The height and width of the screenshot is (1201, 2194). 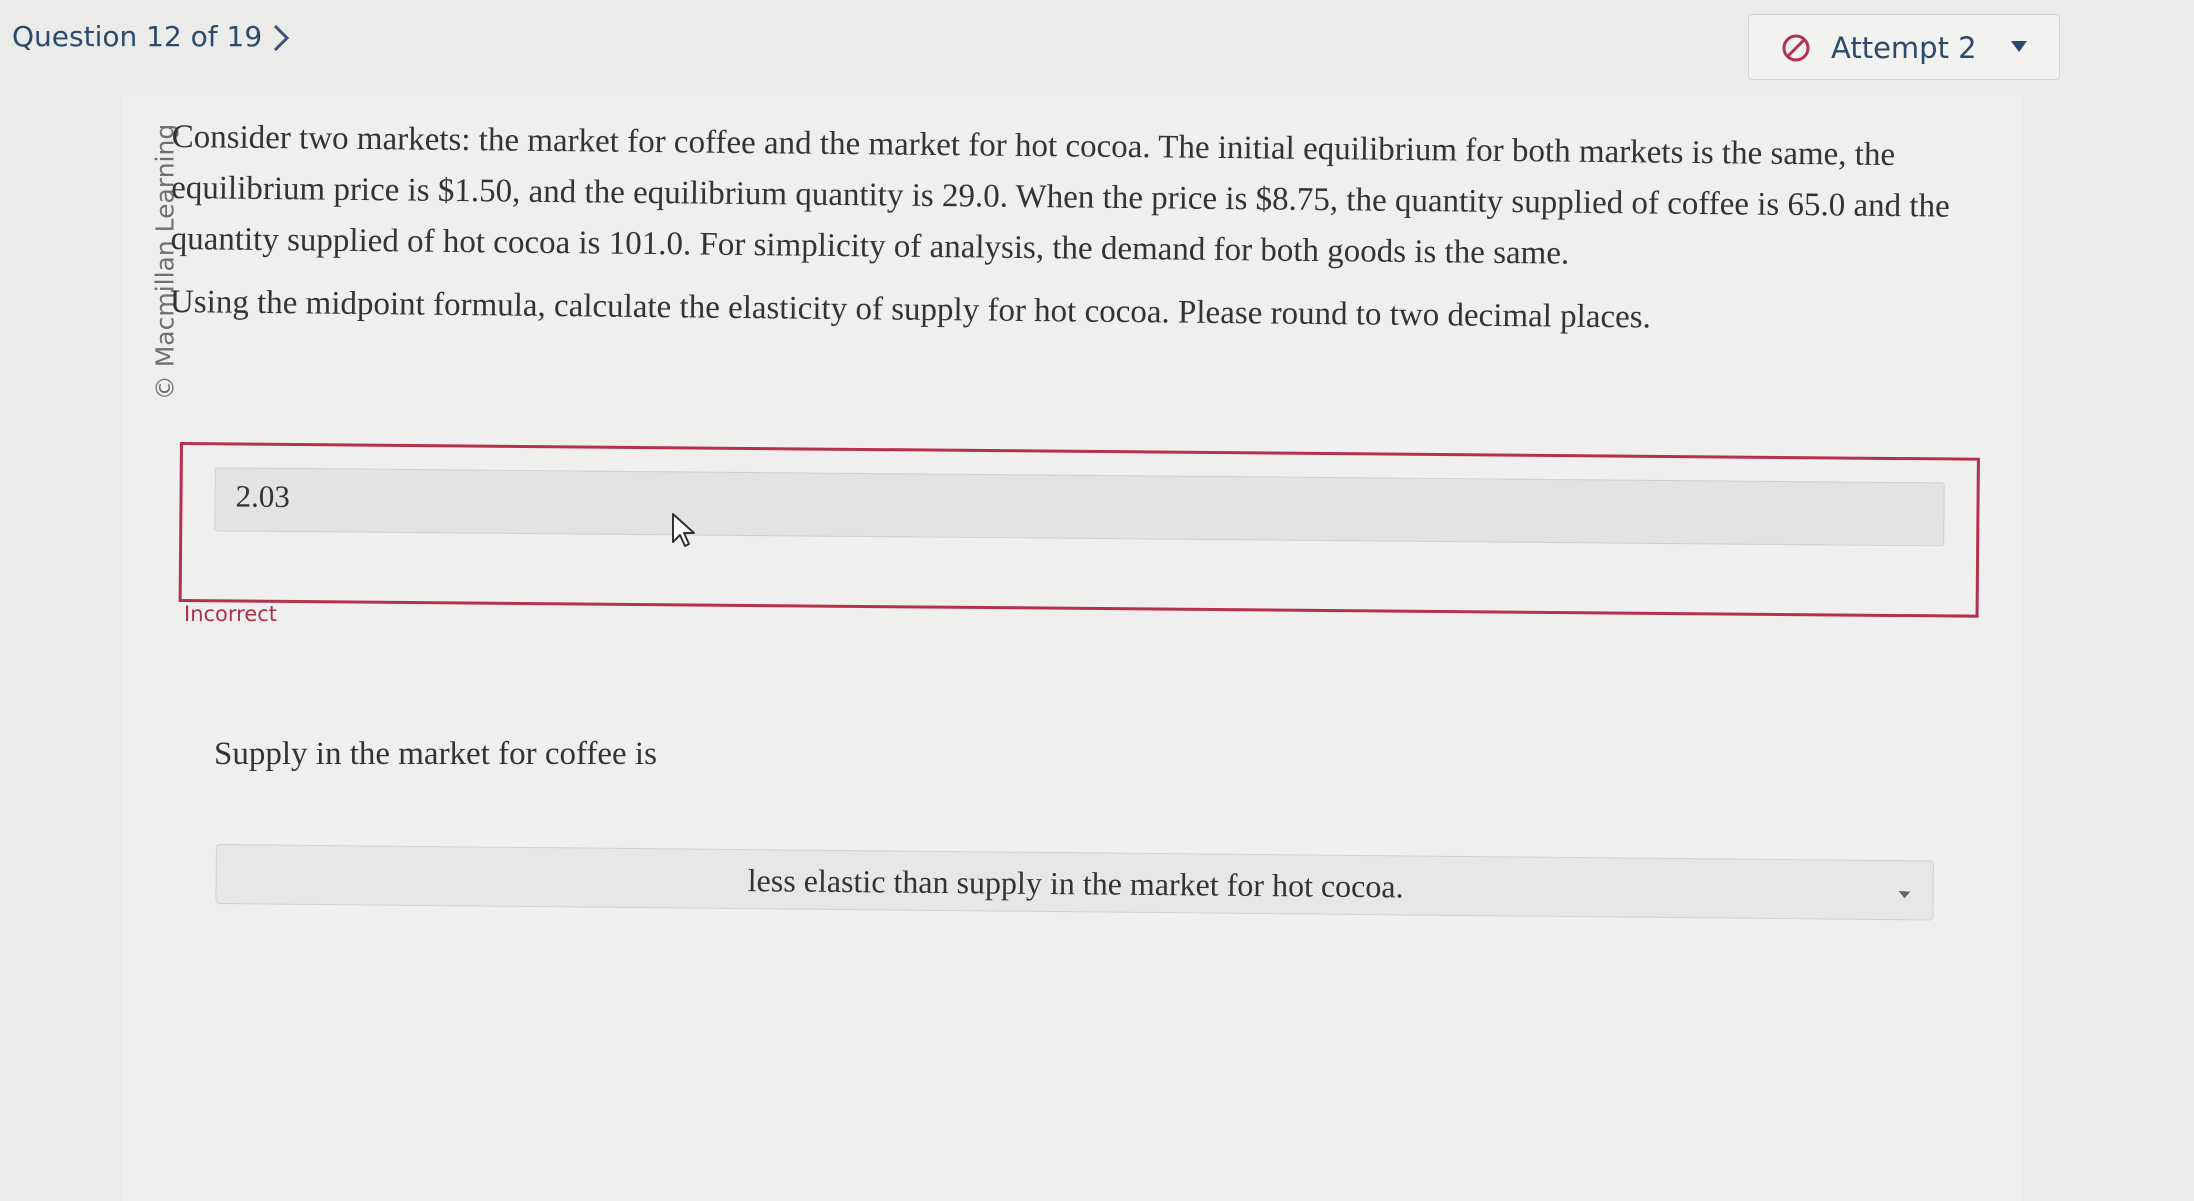 What do you see at coordinates (683, 530) in the screenshot?
I see `mouse-cursor-icon` at bounding box center [683, 530].